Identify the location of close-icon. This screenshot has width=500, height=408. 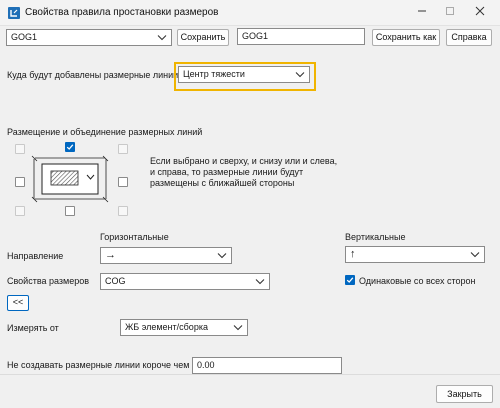
(480, 11).